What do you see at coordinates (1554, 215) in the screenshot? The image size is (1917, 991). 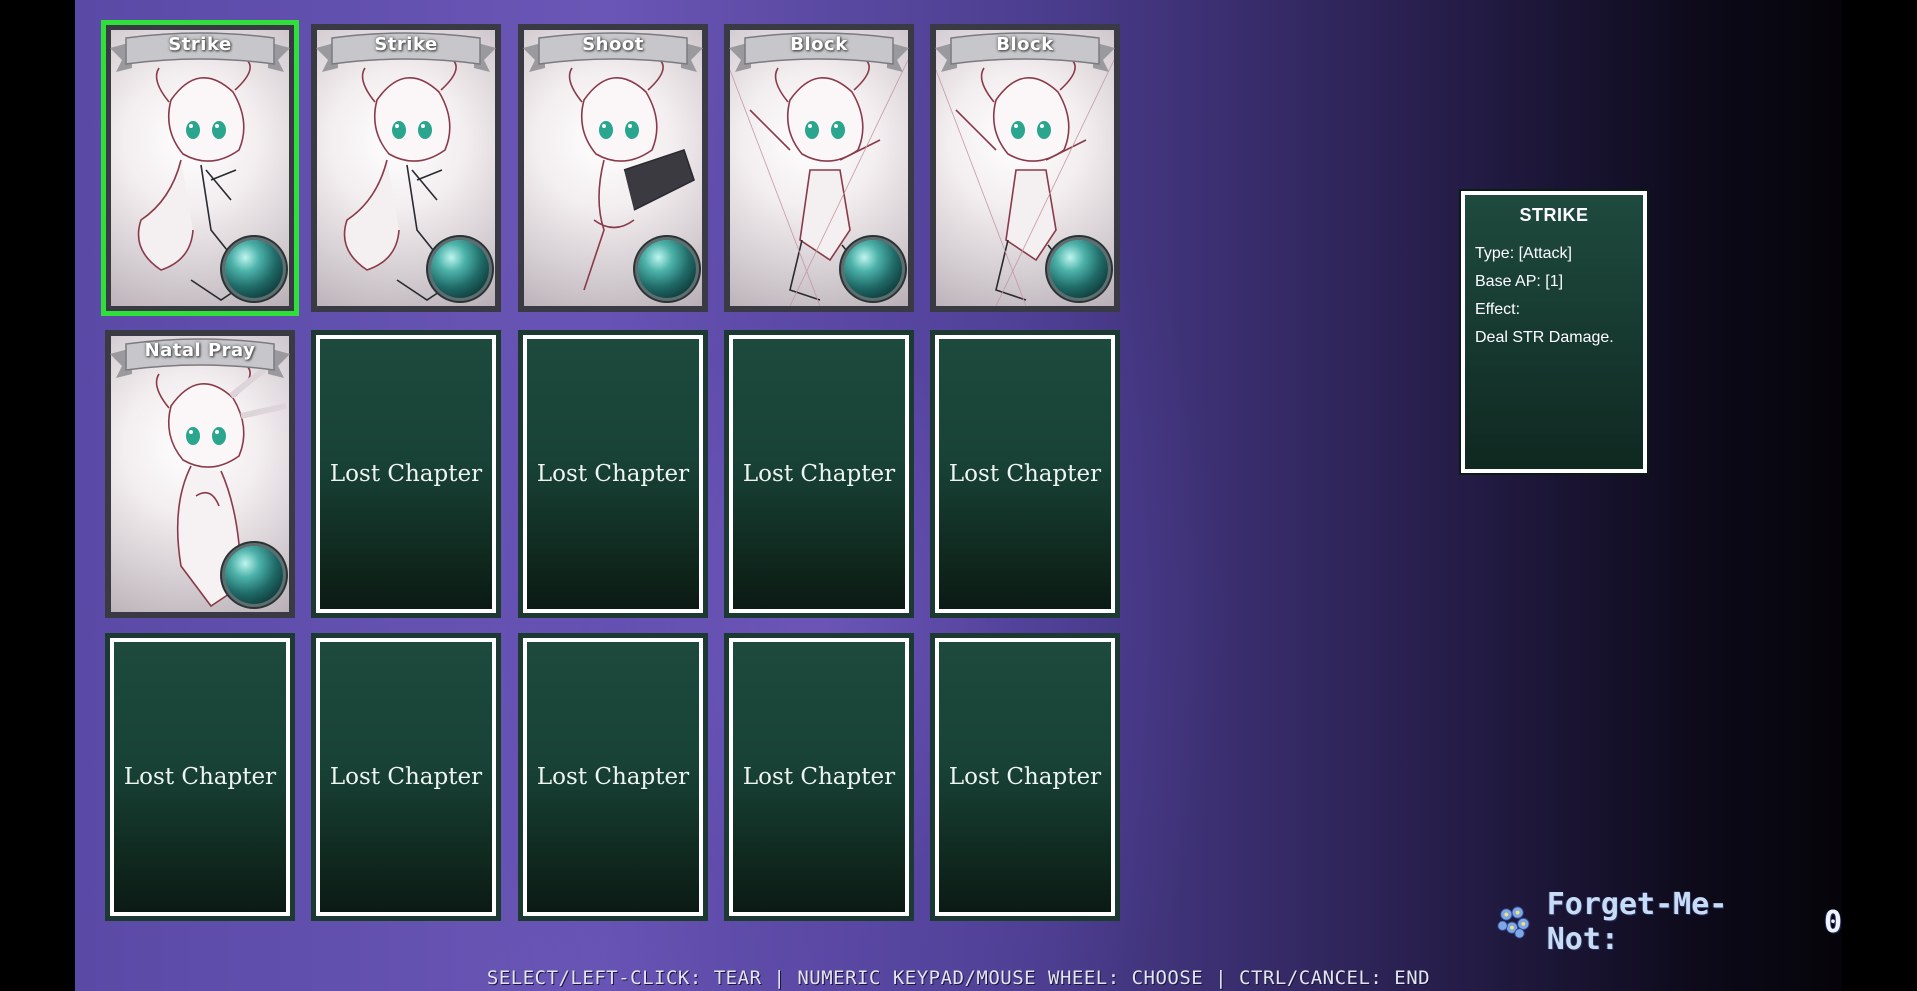 I see `card-info-title: STRIKE` at bounding box center [1554, 215].